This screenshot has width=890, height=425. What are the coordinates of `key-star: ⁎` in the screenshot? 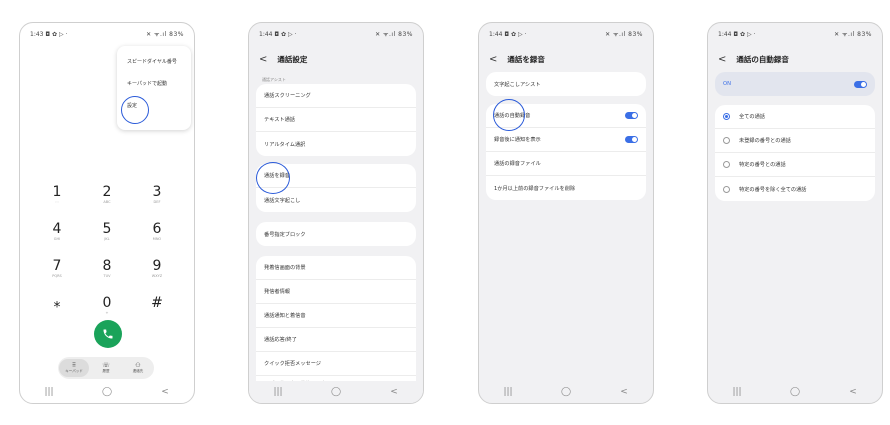 It's located at (57, 305).